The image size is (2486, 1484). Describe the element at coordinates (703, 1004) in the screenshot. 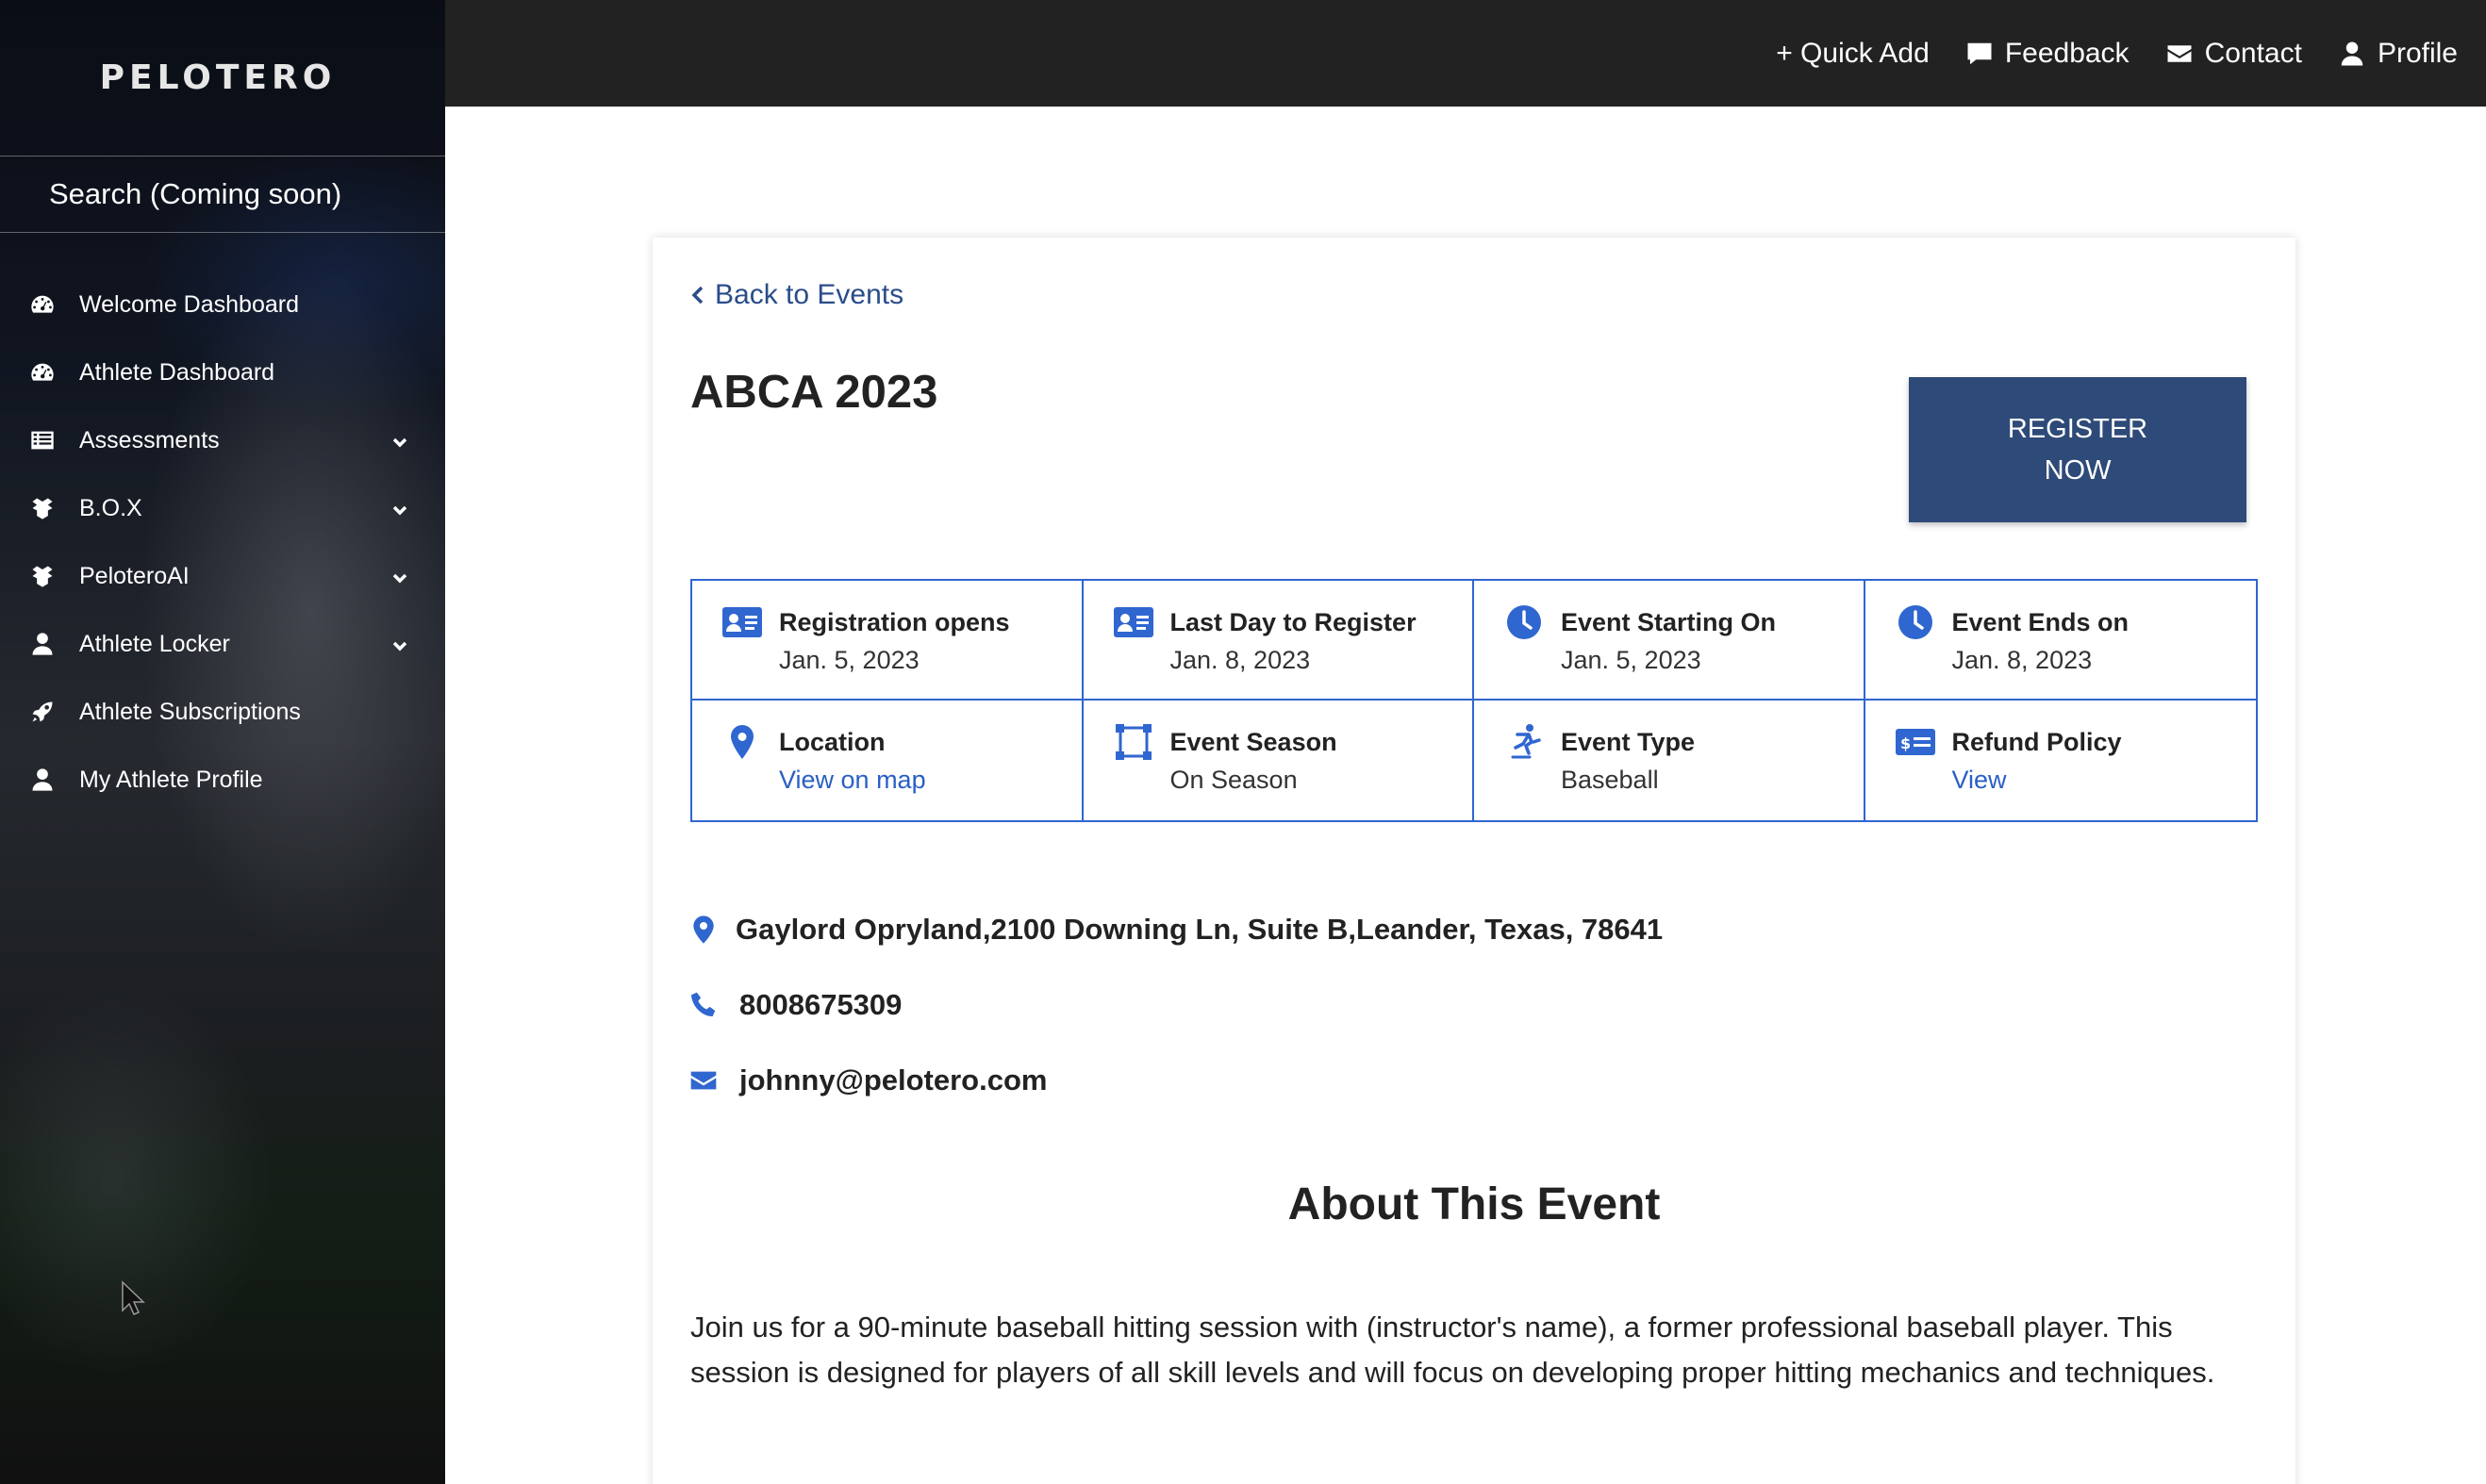

I see `phone-icon` at that location.